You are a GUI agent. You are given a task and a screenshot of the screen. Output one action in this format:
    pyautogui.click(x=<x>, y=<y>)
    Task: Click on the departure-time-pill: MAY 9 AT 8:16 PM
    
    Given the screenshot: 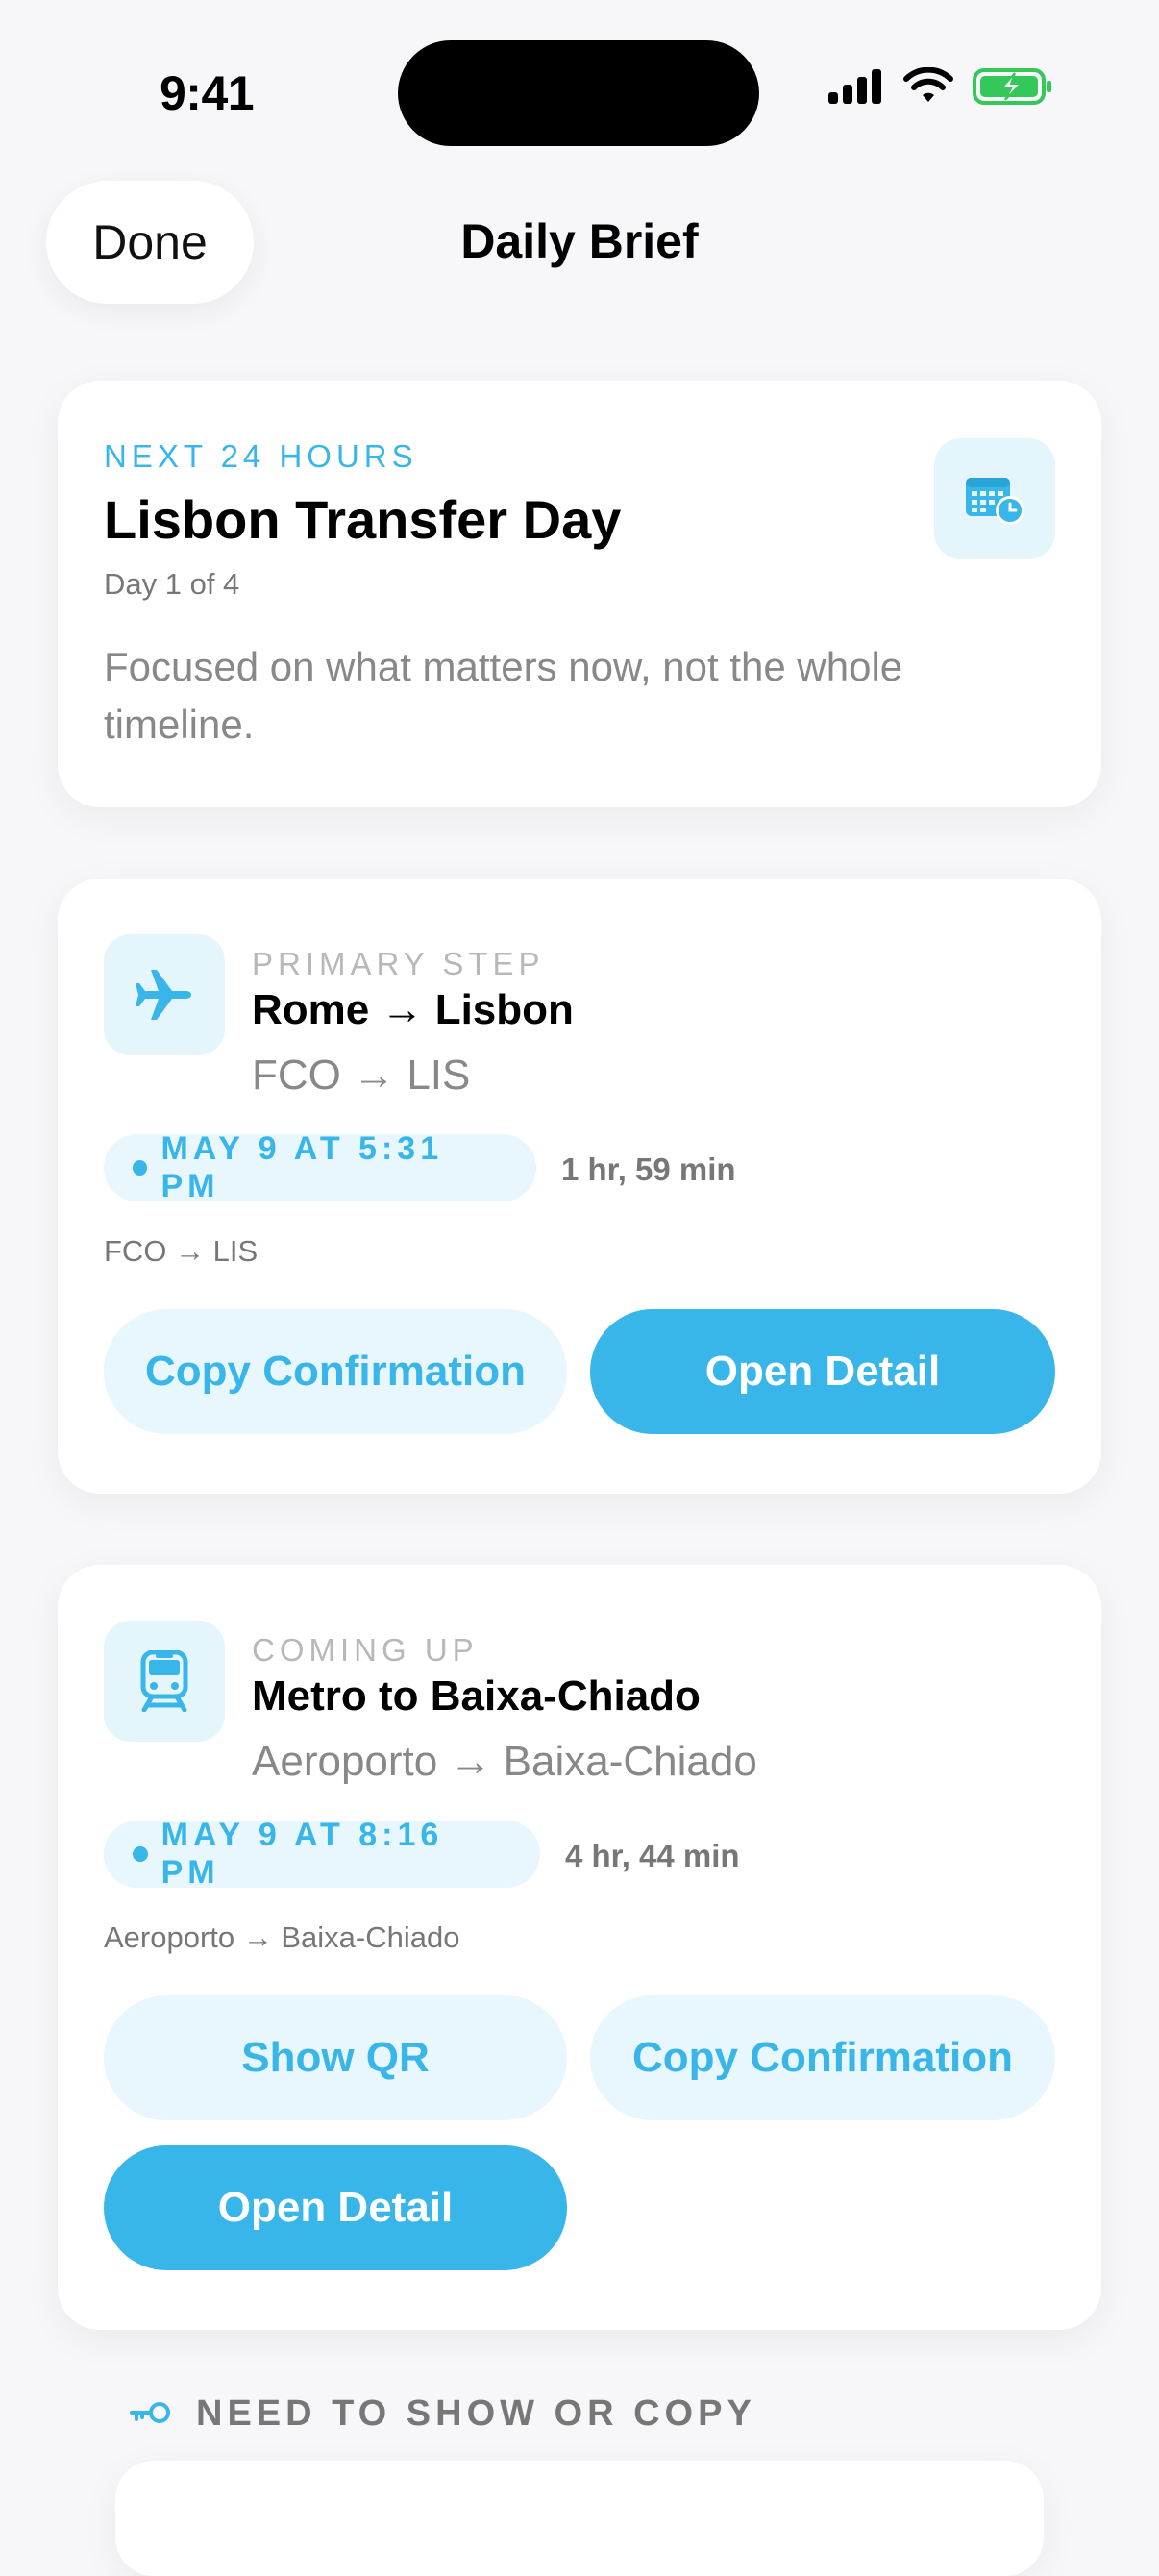 What is the action you would take?
    pyautogui.click(x=322, y=1854)
    